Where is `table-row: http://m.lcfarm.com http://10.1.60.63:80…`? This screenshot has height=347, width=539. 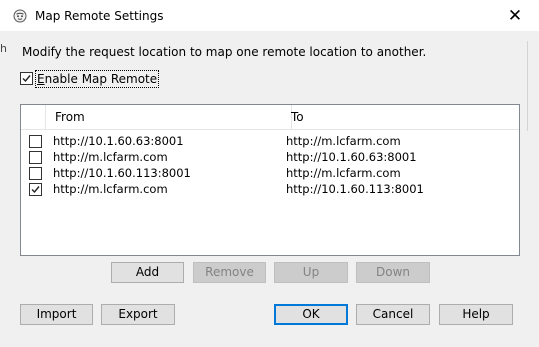 table-row: http://m.lcfarm.com http://10.1.60.63:80… is located at coordinates (270, 157).